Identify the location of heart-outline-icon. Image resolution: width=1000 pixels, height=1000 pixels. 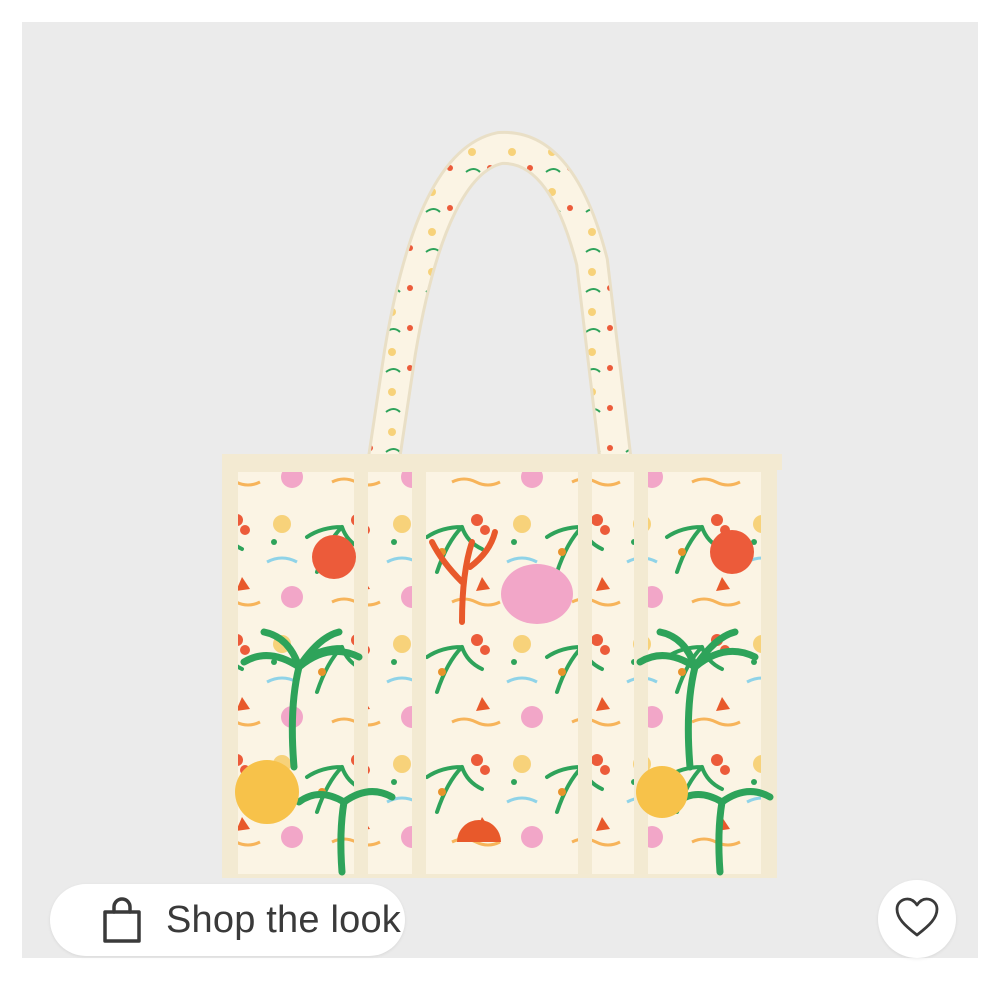
(917, 919).